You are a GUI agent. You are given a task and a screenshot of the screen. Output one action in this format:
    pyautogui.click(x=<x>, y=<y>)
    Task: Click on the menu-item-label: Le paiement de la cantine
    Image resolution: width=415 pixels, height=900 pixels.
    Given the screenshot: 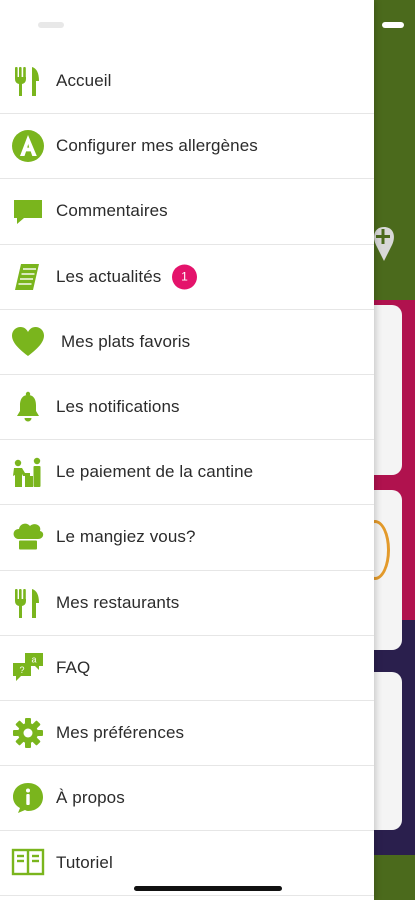 What is the action you would take?
    pyautogui.click(x=155, y=472)
    